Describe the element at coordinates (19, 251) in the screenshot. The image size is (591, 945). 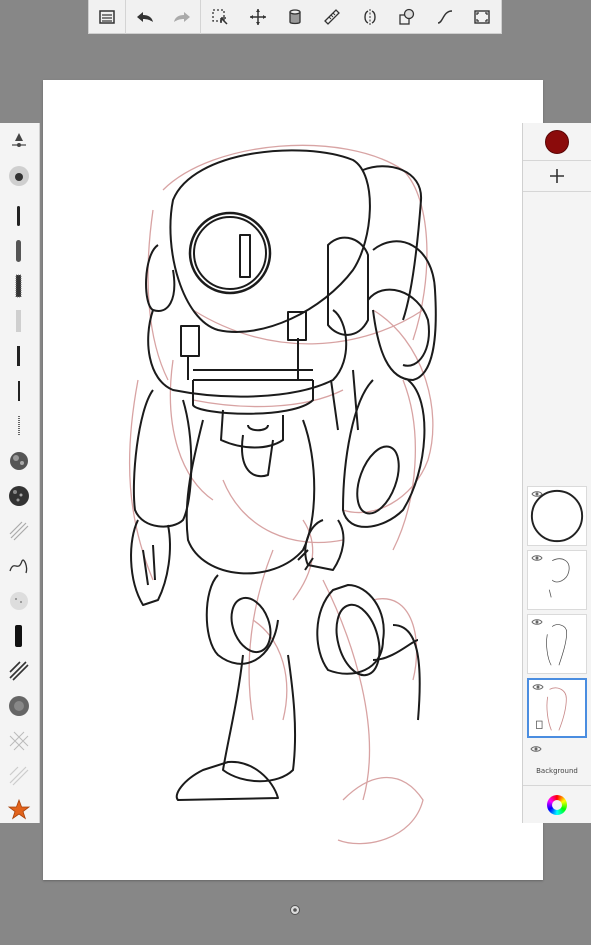
I see `soft-marker-brush` at that location.